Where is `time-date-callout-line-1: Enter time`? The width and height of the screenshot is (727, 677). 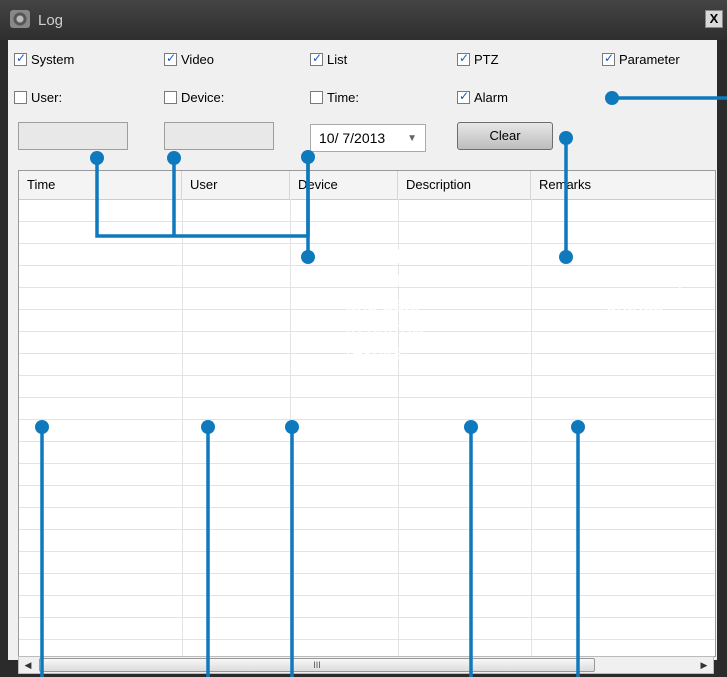 time-date-callout-line-1: Enter time is located at coordinates (389, 281).